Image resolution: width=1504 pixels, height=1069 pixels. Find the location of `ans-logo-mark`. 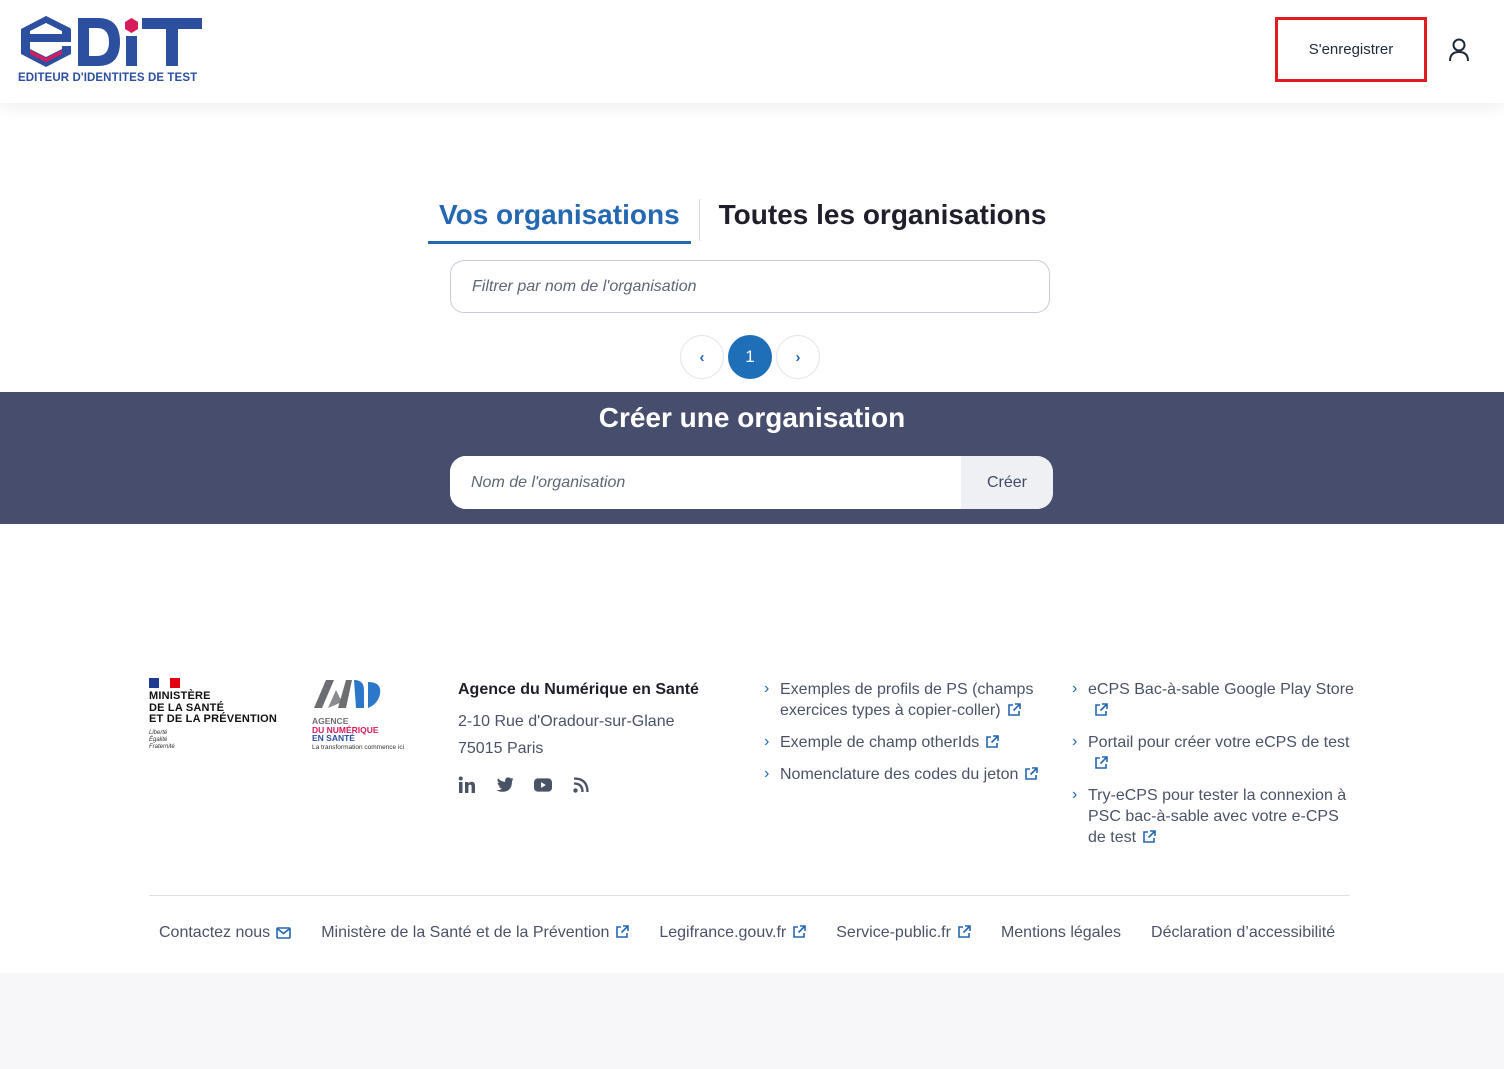

ans-logo-mark is located at coordinates (347, 694).